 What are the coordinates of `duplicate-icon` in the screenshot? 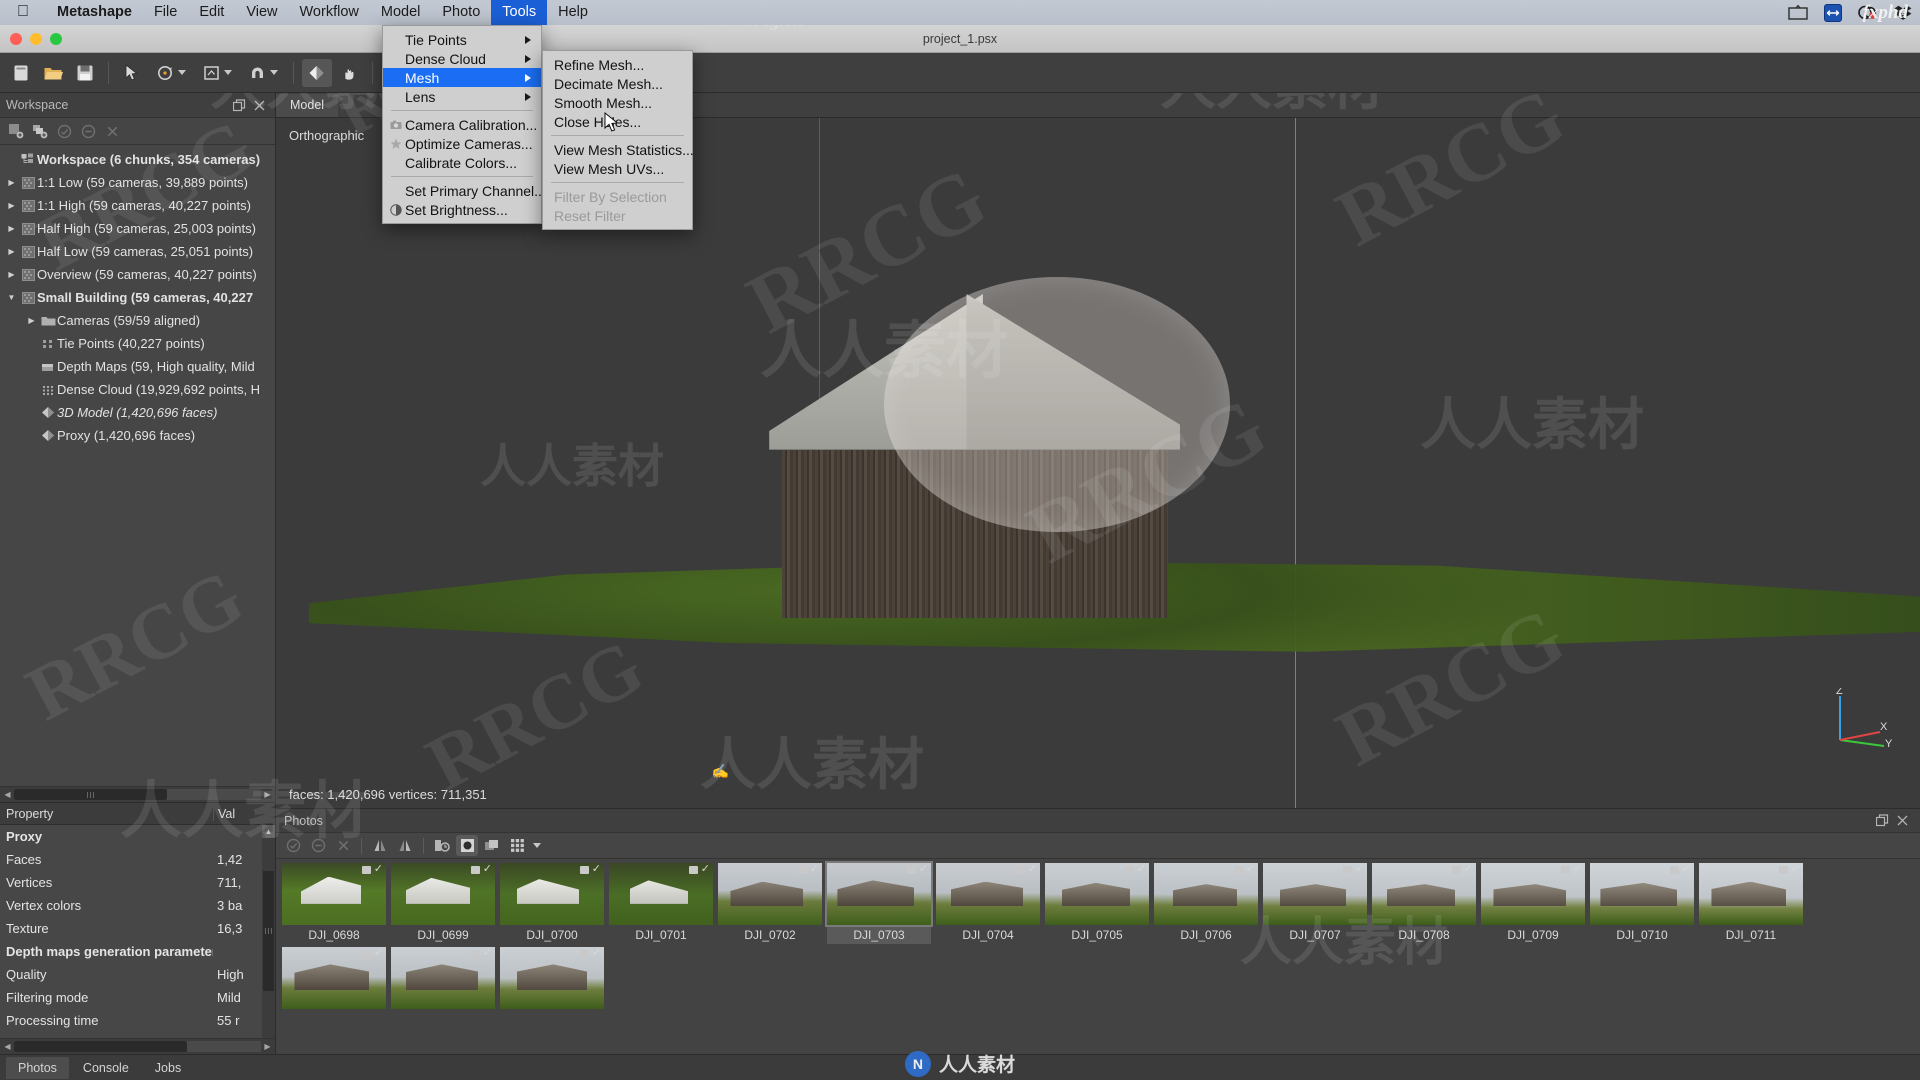 It's located at (492, 845).